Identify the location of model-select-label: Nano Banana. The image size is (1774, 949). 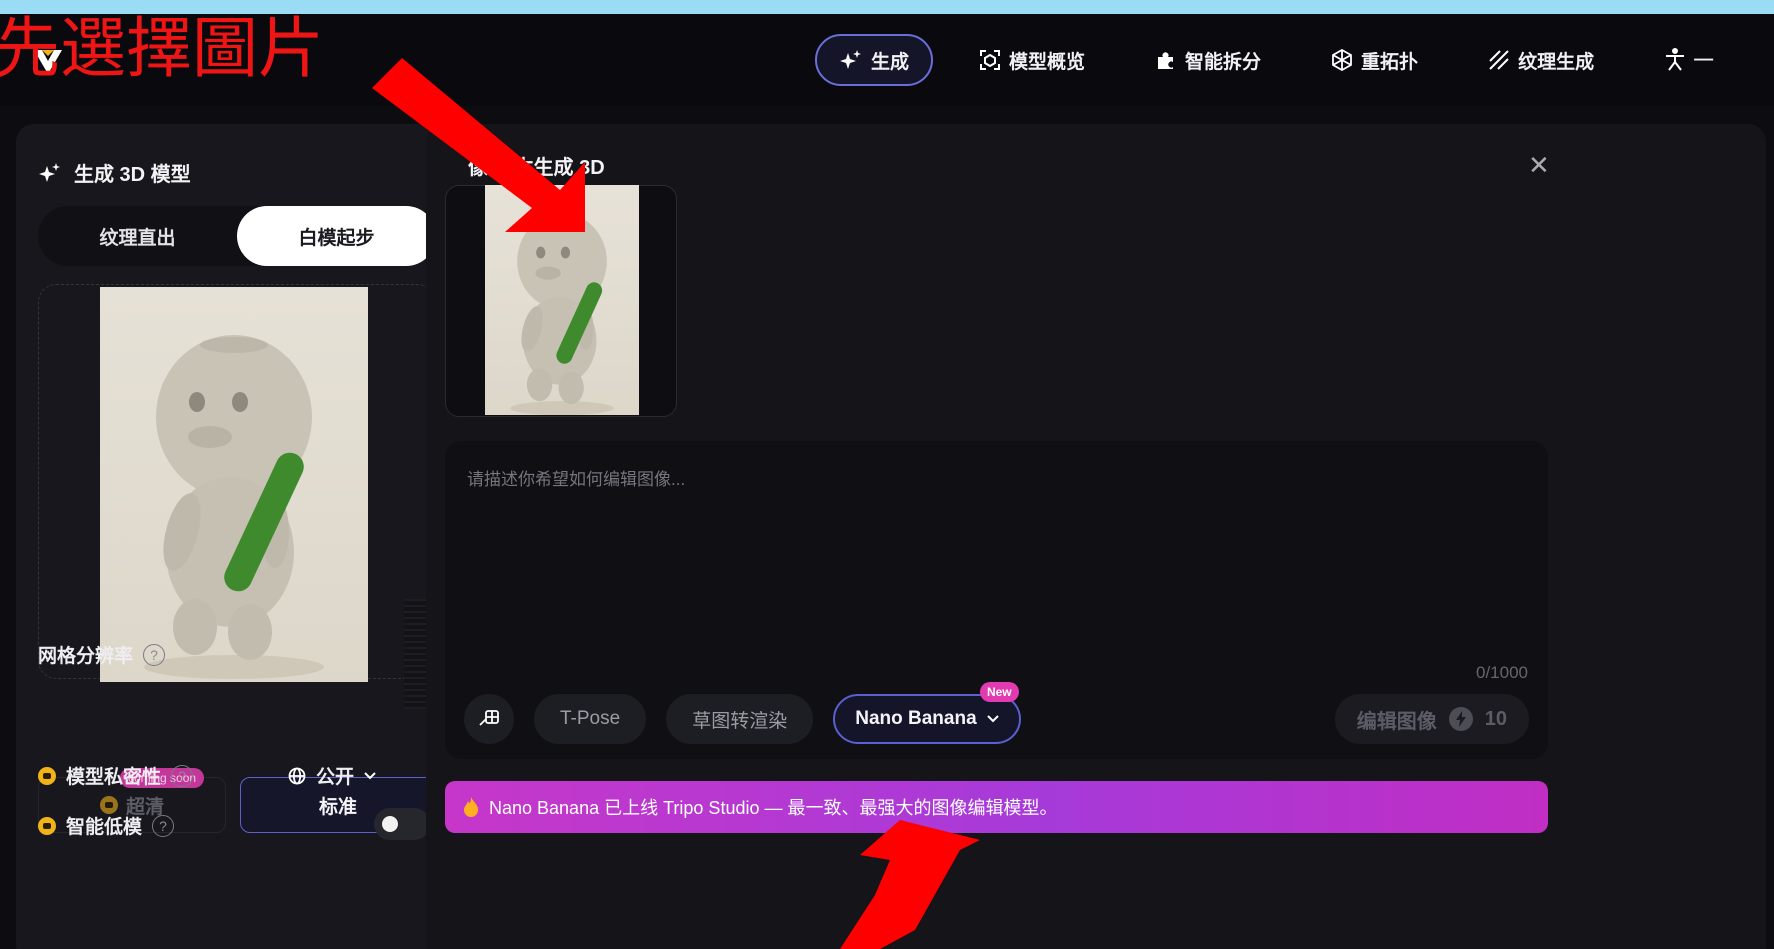
(916, 718).